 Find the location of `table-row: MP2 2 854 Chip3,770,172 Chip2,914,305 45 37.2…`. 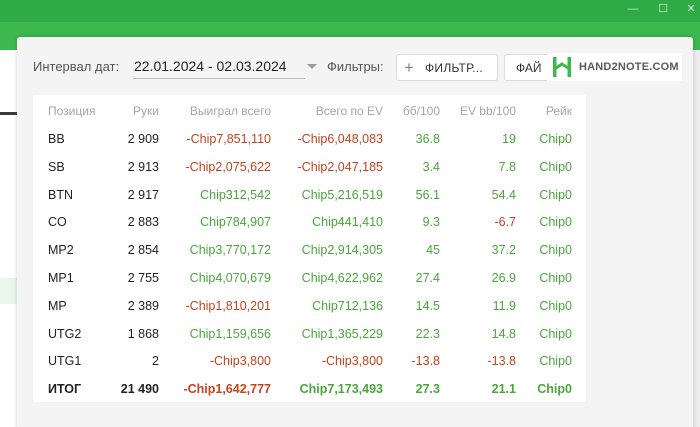

table-row: MP2 2 854 Chip3,770,172 Chip2,914,305 45 37.2… is located at coordinates (309, 249).